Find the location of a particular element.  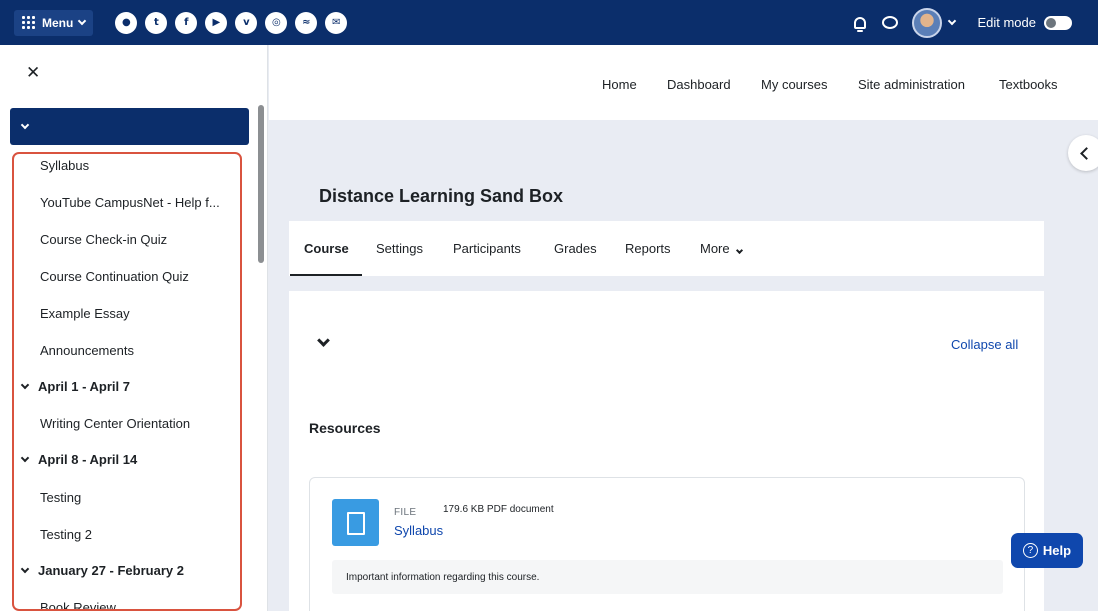

file-details: 179.6 KB PDF document is located at coordinates (498, 509).